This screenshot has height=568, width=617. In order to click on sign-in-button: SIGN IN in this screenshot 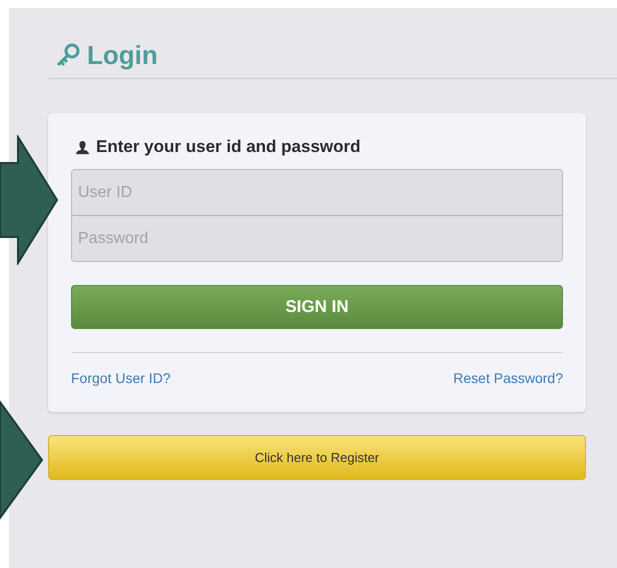, I will do `click(317, 307)`.